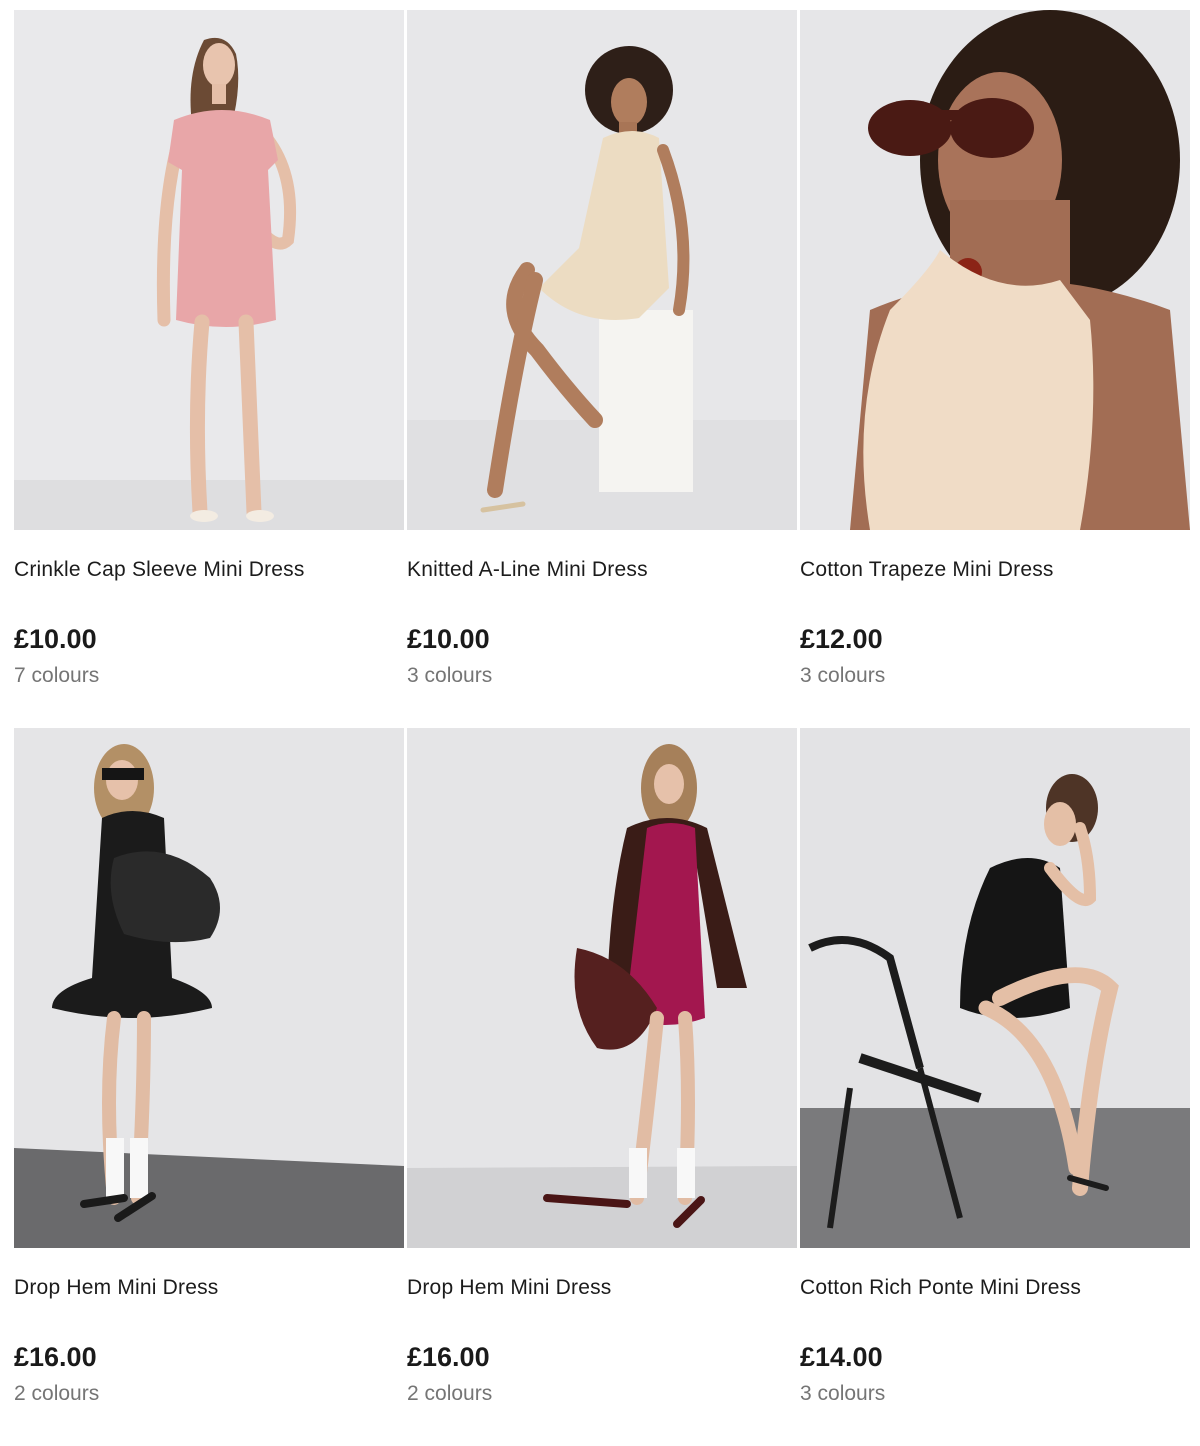  I want to click on model-magenta-drop-hem-dress-photo-icon, so click(602, 988).